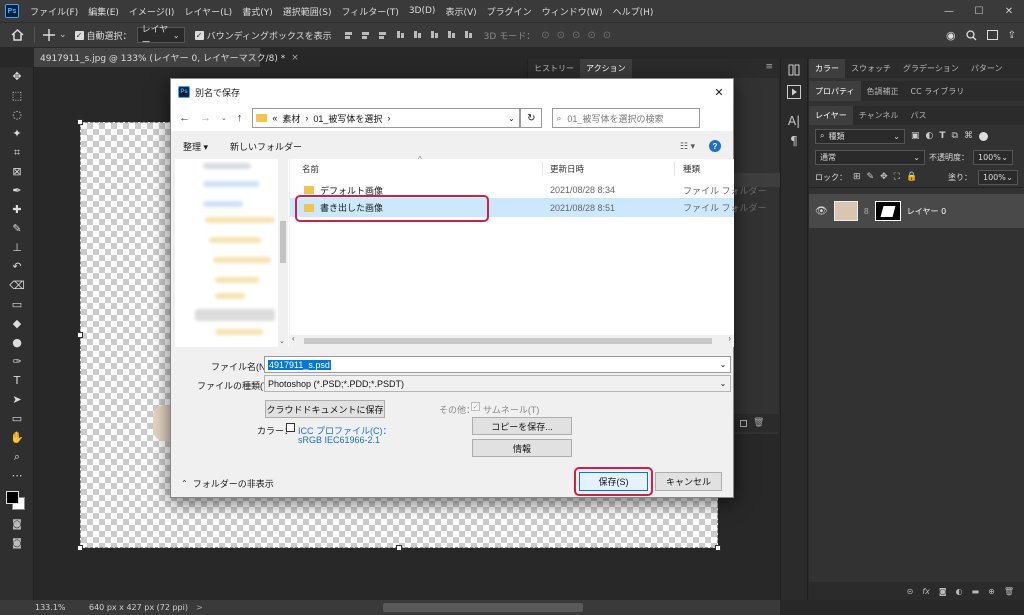  I want to click on zoom-tool-icon: ⌕, so click(17, 456).